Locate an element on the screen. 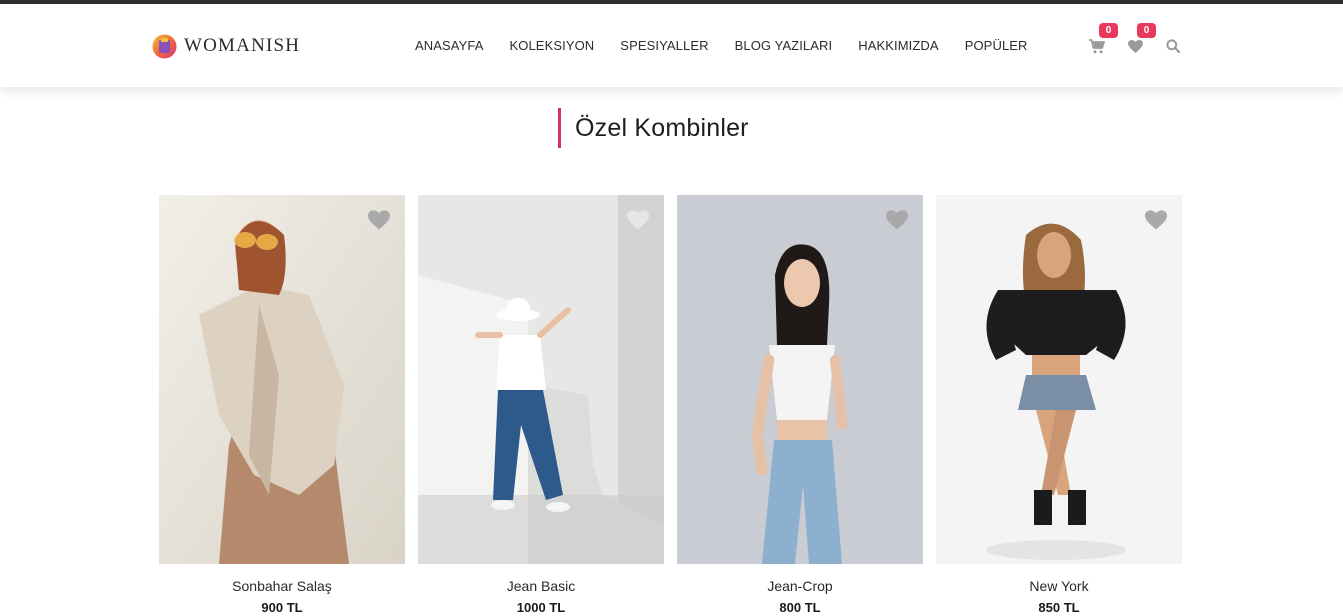 The width and height of the screenshot is (1343, 616). nav-item-blog: BLOG YAZILARI is located at coordinates (784, 45).